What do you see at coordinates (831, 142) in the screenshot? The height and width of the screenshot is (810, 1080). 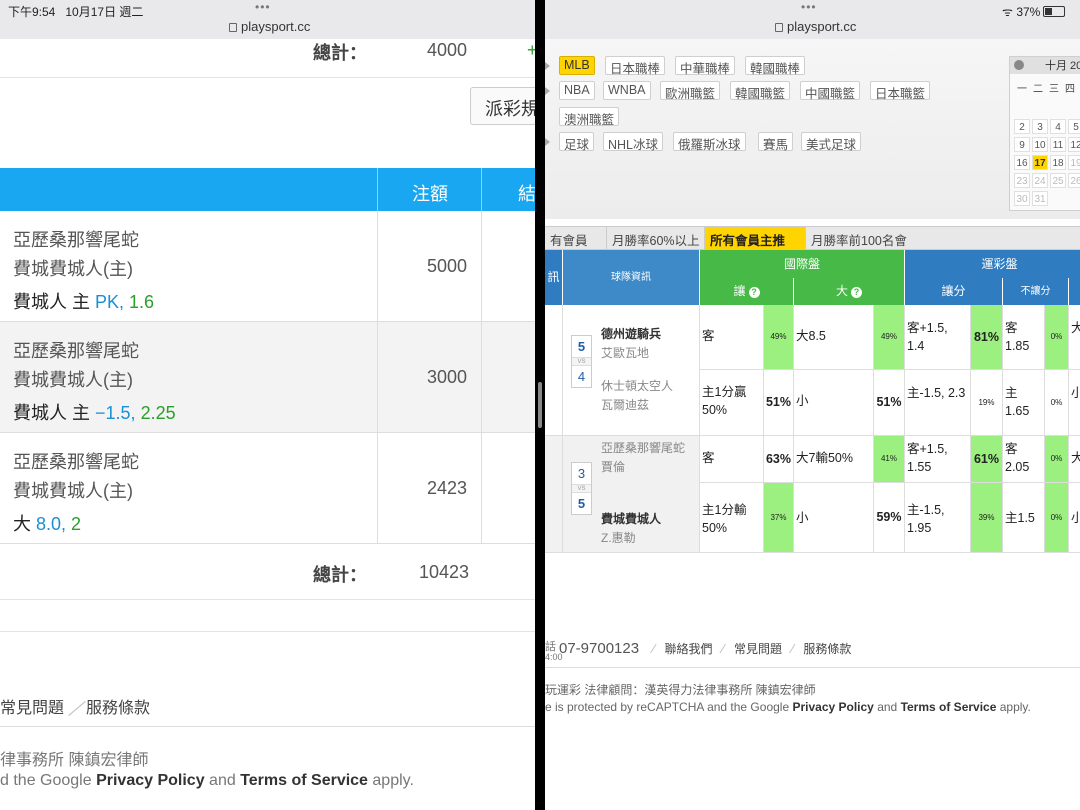 I see `sport-nfl: 美式足球` at bounding box center [831, 142].